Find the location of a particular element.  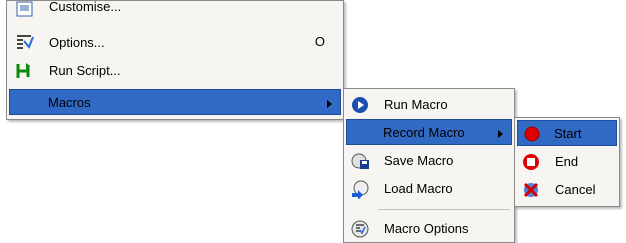

cancel-icon is located at coordinates (531, 190).